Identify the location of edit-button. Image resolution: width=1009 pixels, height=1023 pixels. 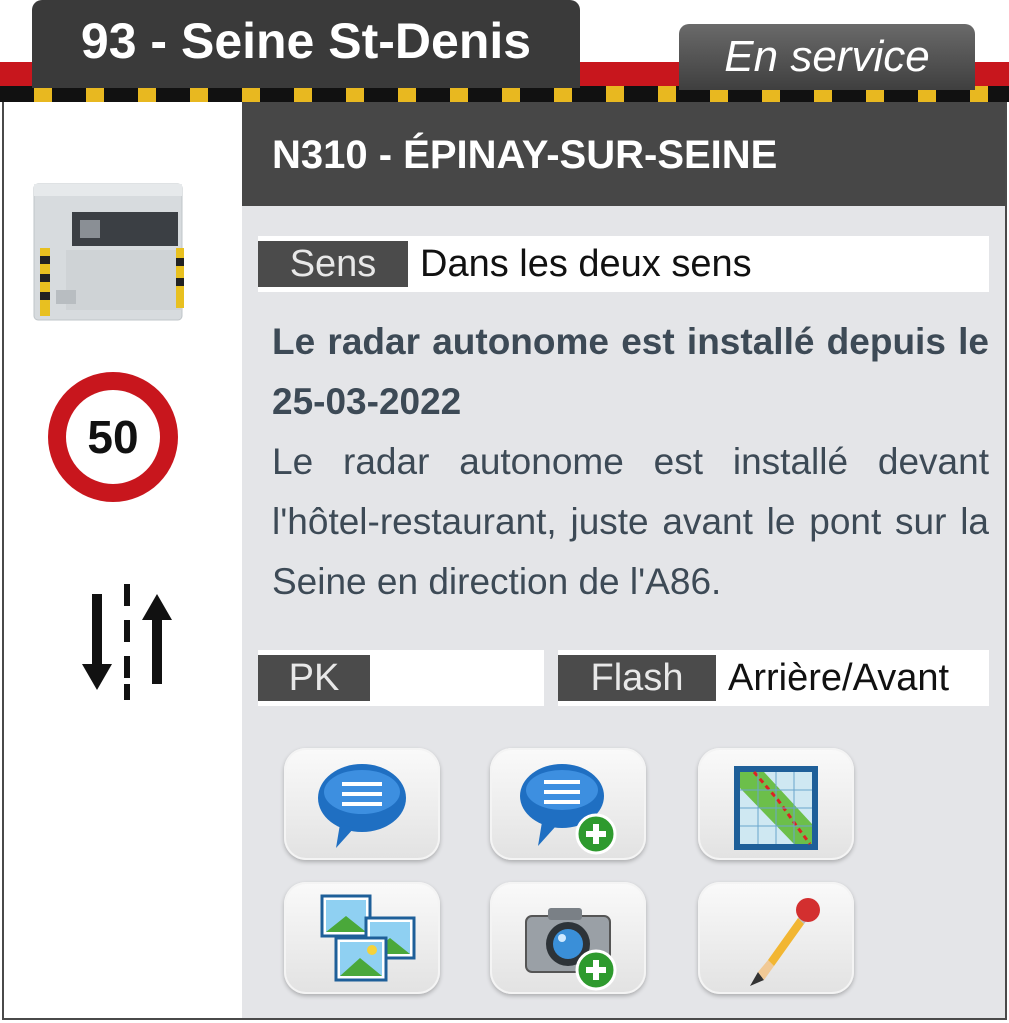
(776, 938).